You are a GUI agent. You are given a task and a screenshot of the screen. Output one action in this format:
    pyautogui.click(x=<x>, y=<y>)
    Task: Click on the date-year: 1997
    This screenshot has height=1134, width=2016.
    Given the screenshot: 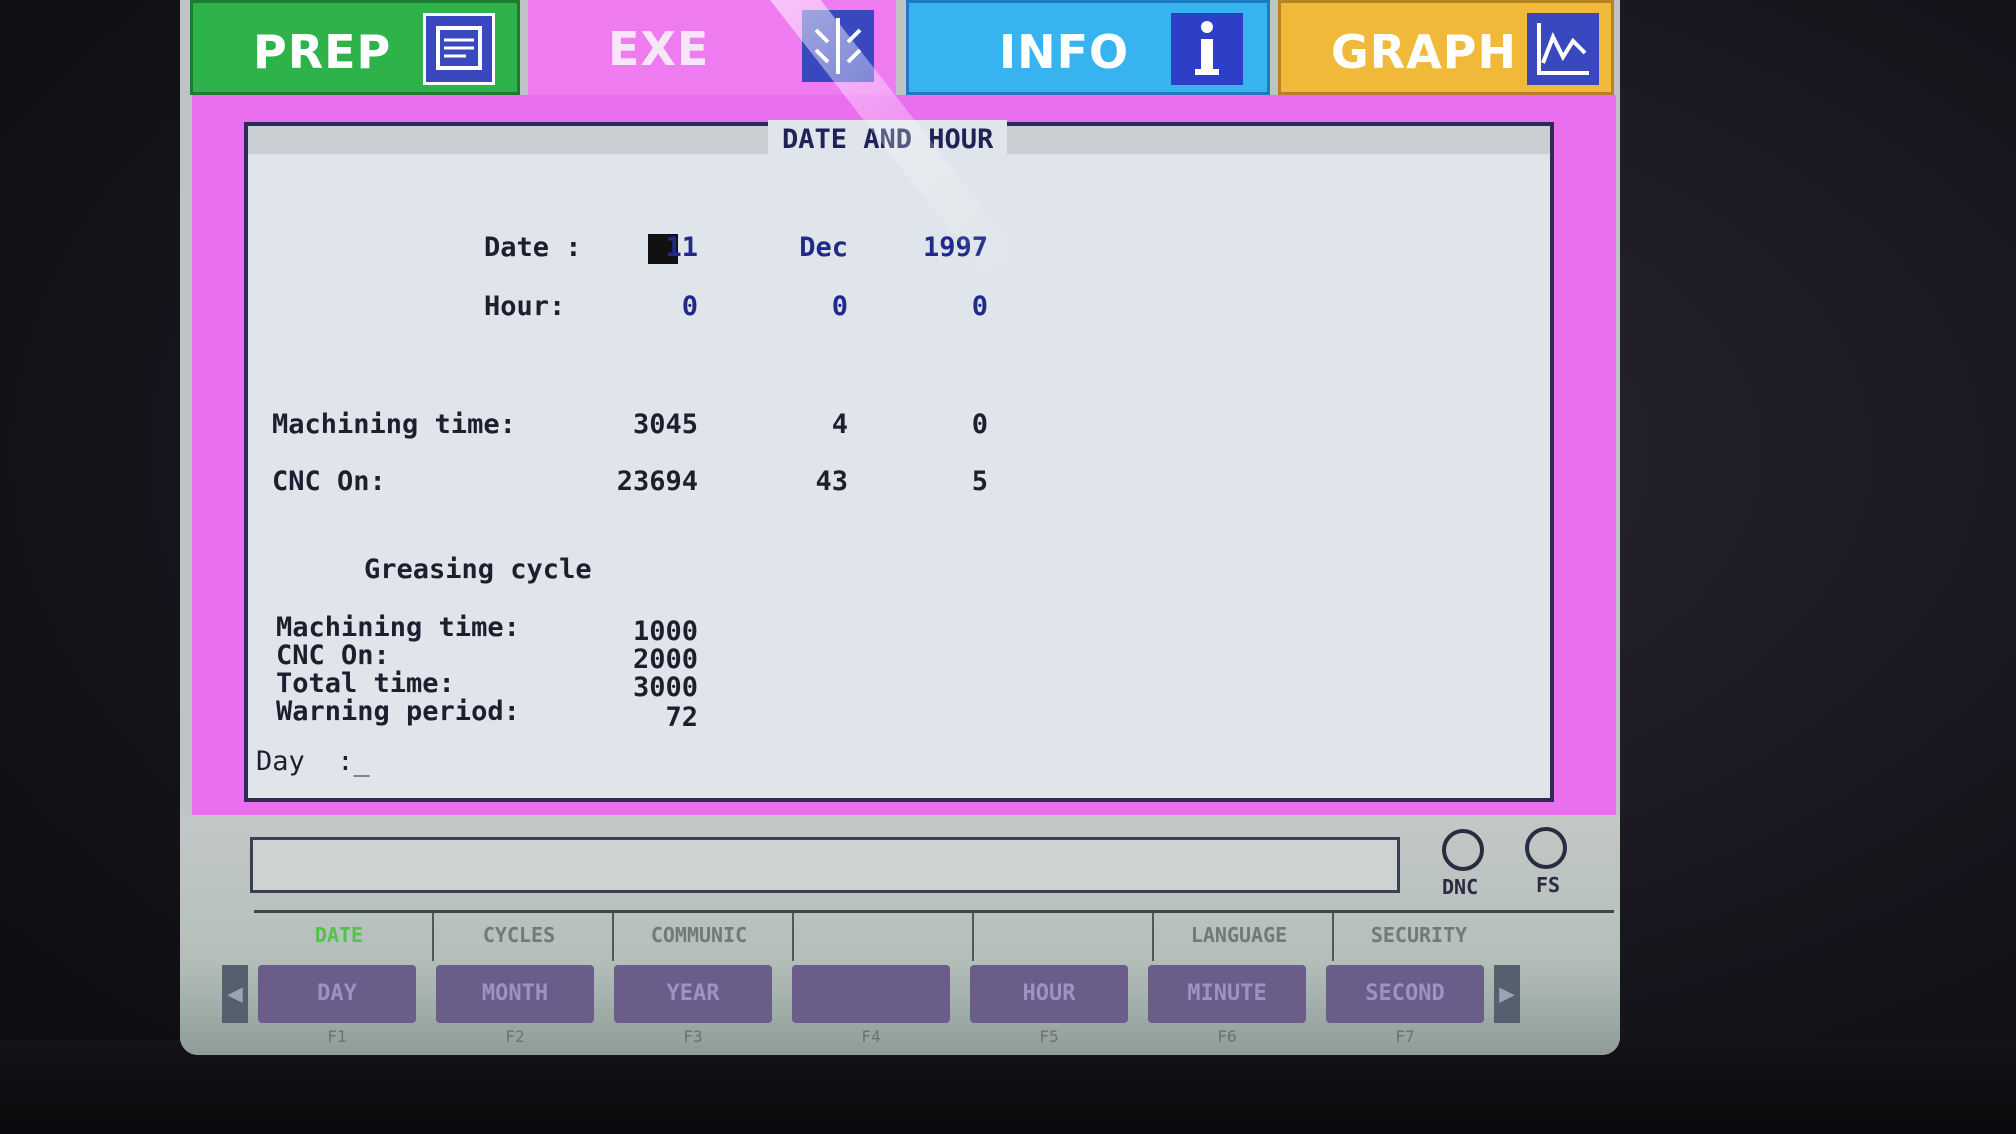 What is the action you would take?
    pyautogui.click(x=928, y=247)
    